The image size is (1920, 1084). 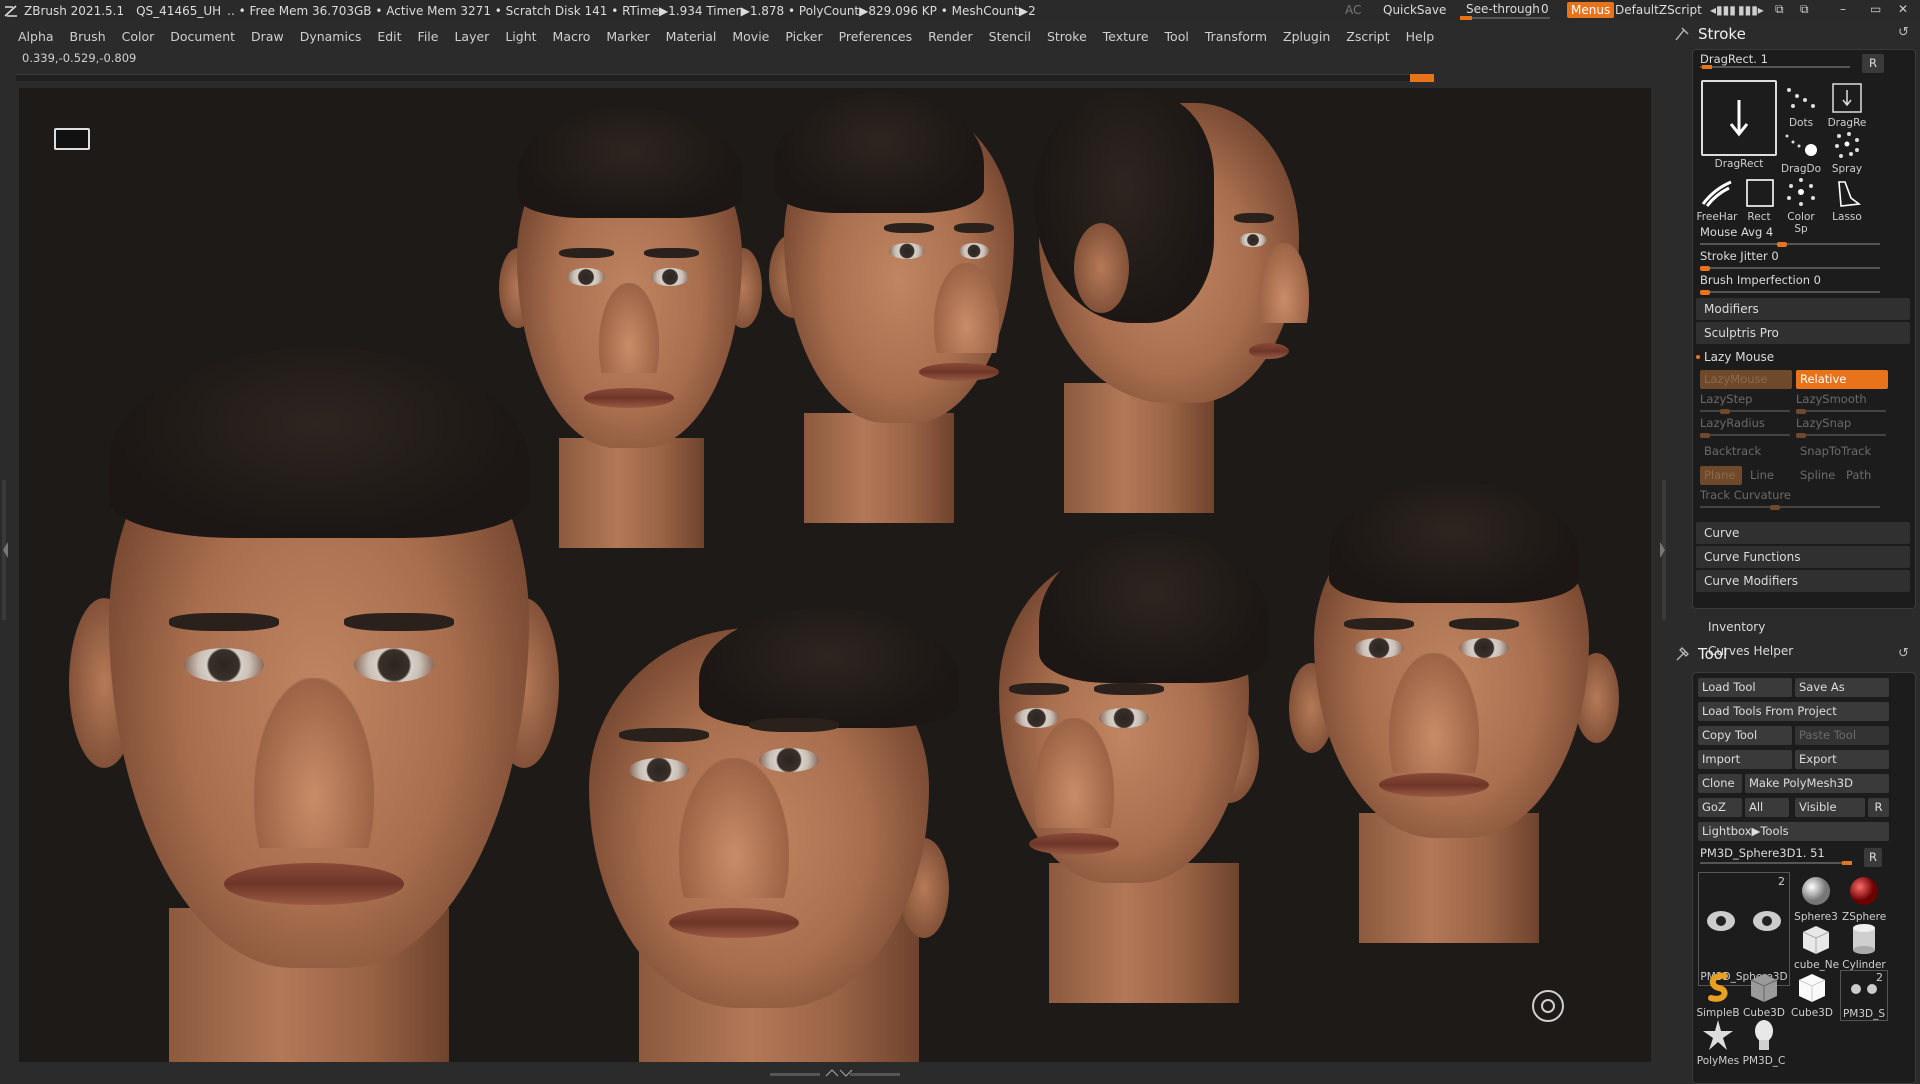 What do you see at coordinates (428, 36) in the screenshot?
I see `menu-file: File` at bounding box center [428, 36].